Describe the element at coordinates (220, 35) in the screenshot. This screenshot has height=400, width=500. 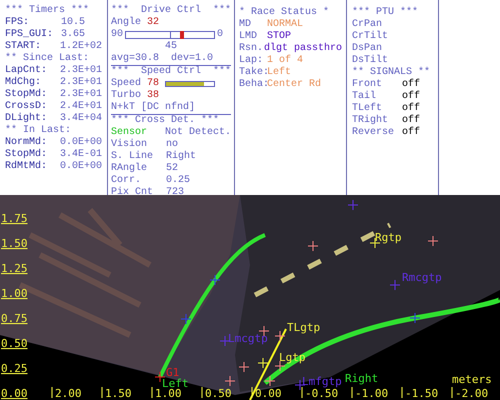
I see `scale-label: 0` at that location.